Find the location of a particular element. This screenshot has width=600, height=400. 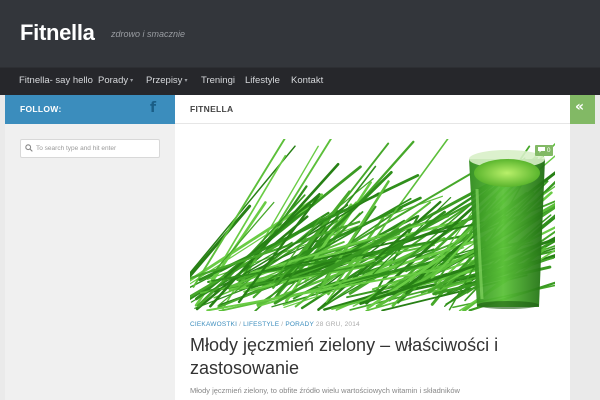

sidebar-toggle-button: « is located at coordinates (582, 109).